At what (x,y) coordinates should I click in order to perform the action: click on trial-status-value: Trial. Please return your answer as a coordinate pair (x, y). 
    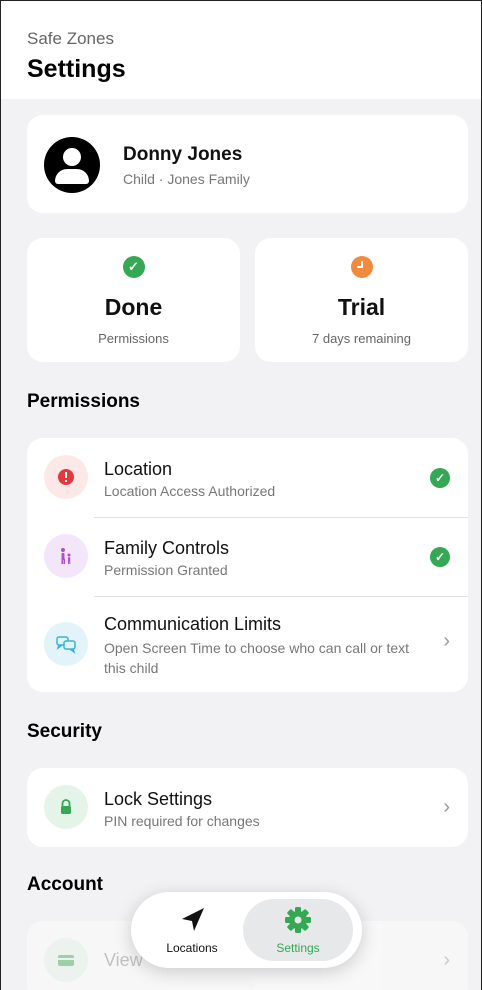
    Looking at the image, I should click on (361, 307).